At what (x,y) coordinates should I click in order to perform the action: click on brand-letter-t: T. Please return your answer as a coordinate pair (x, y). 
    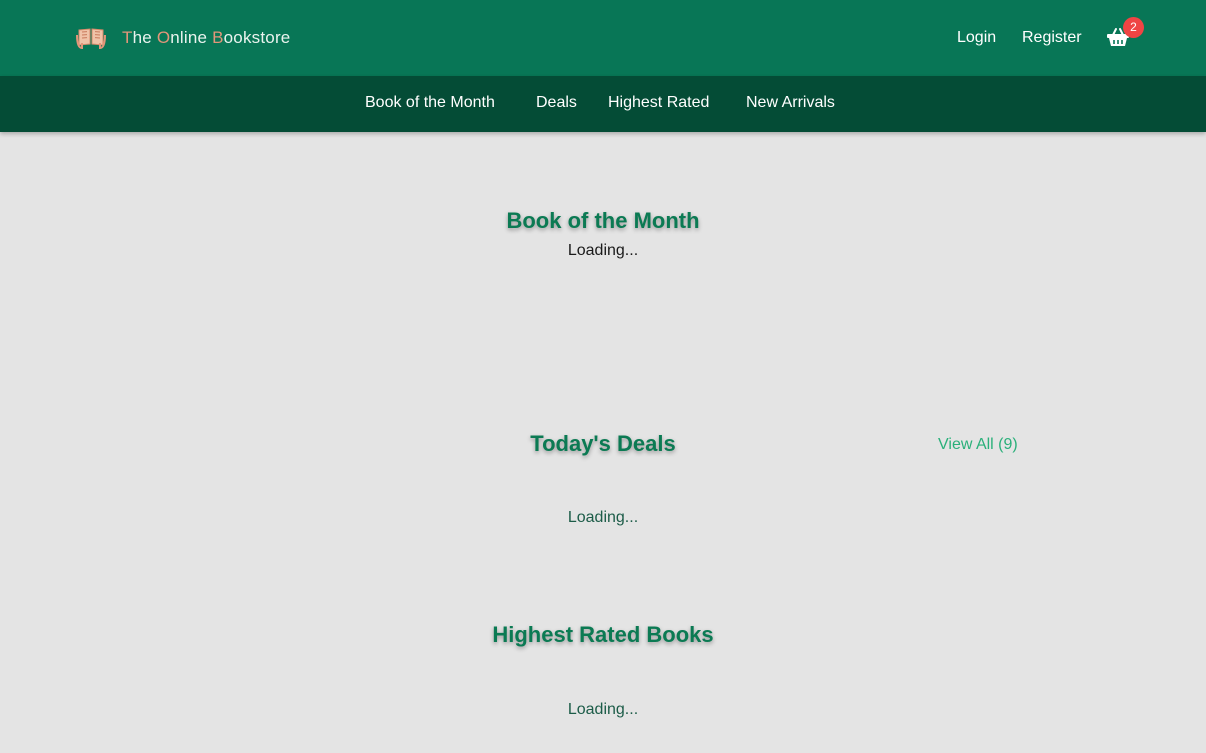
    Looking at the image, I should click on (127, 37).